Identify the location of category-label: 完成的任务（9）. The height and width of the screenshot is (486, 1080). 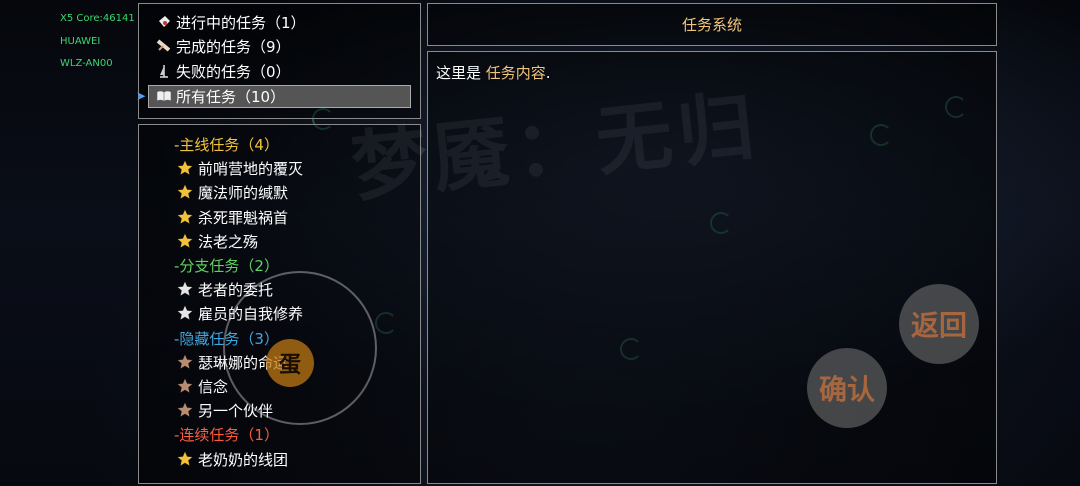
(233, 46).